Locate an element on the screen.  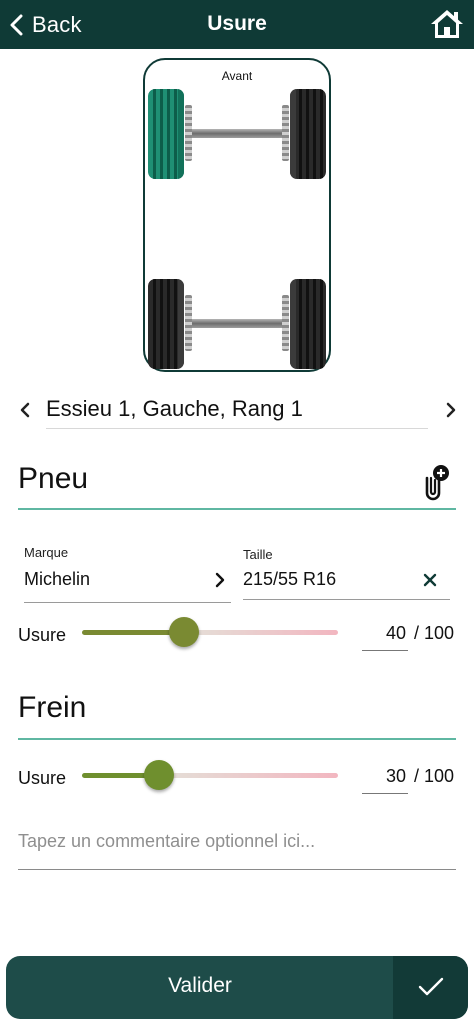
home-icon is located at coordinates (447, 24).